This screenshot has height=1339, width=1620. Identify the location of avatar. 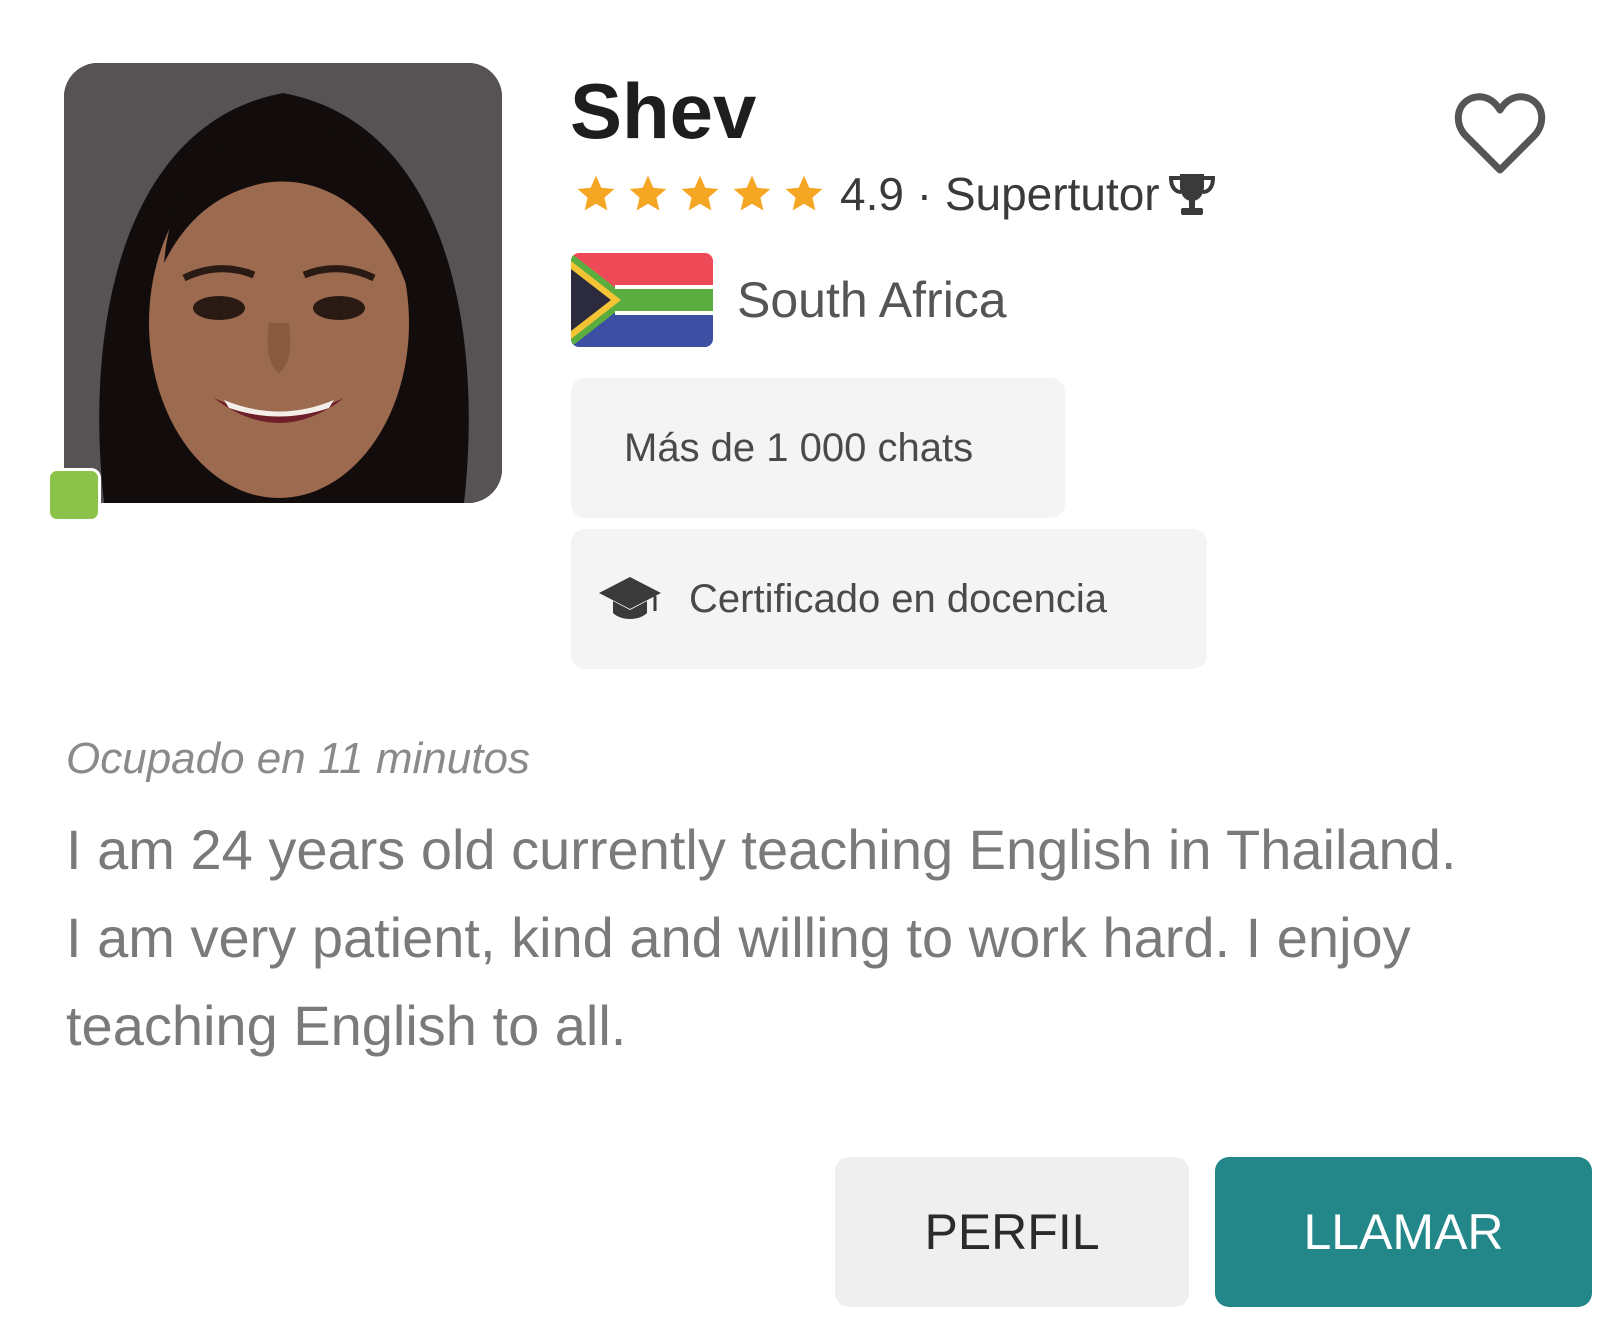
(283, 283).